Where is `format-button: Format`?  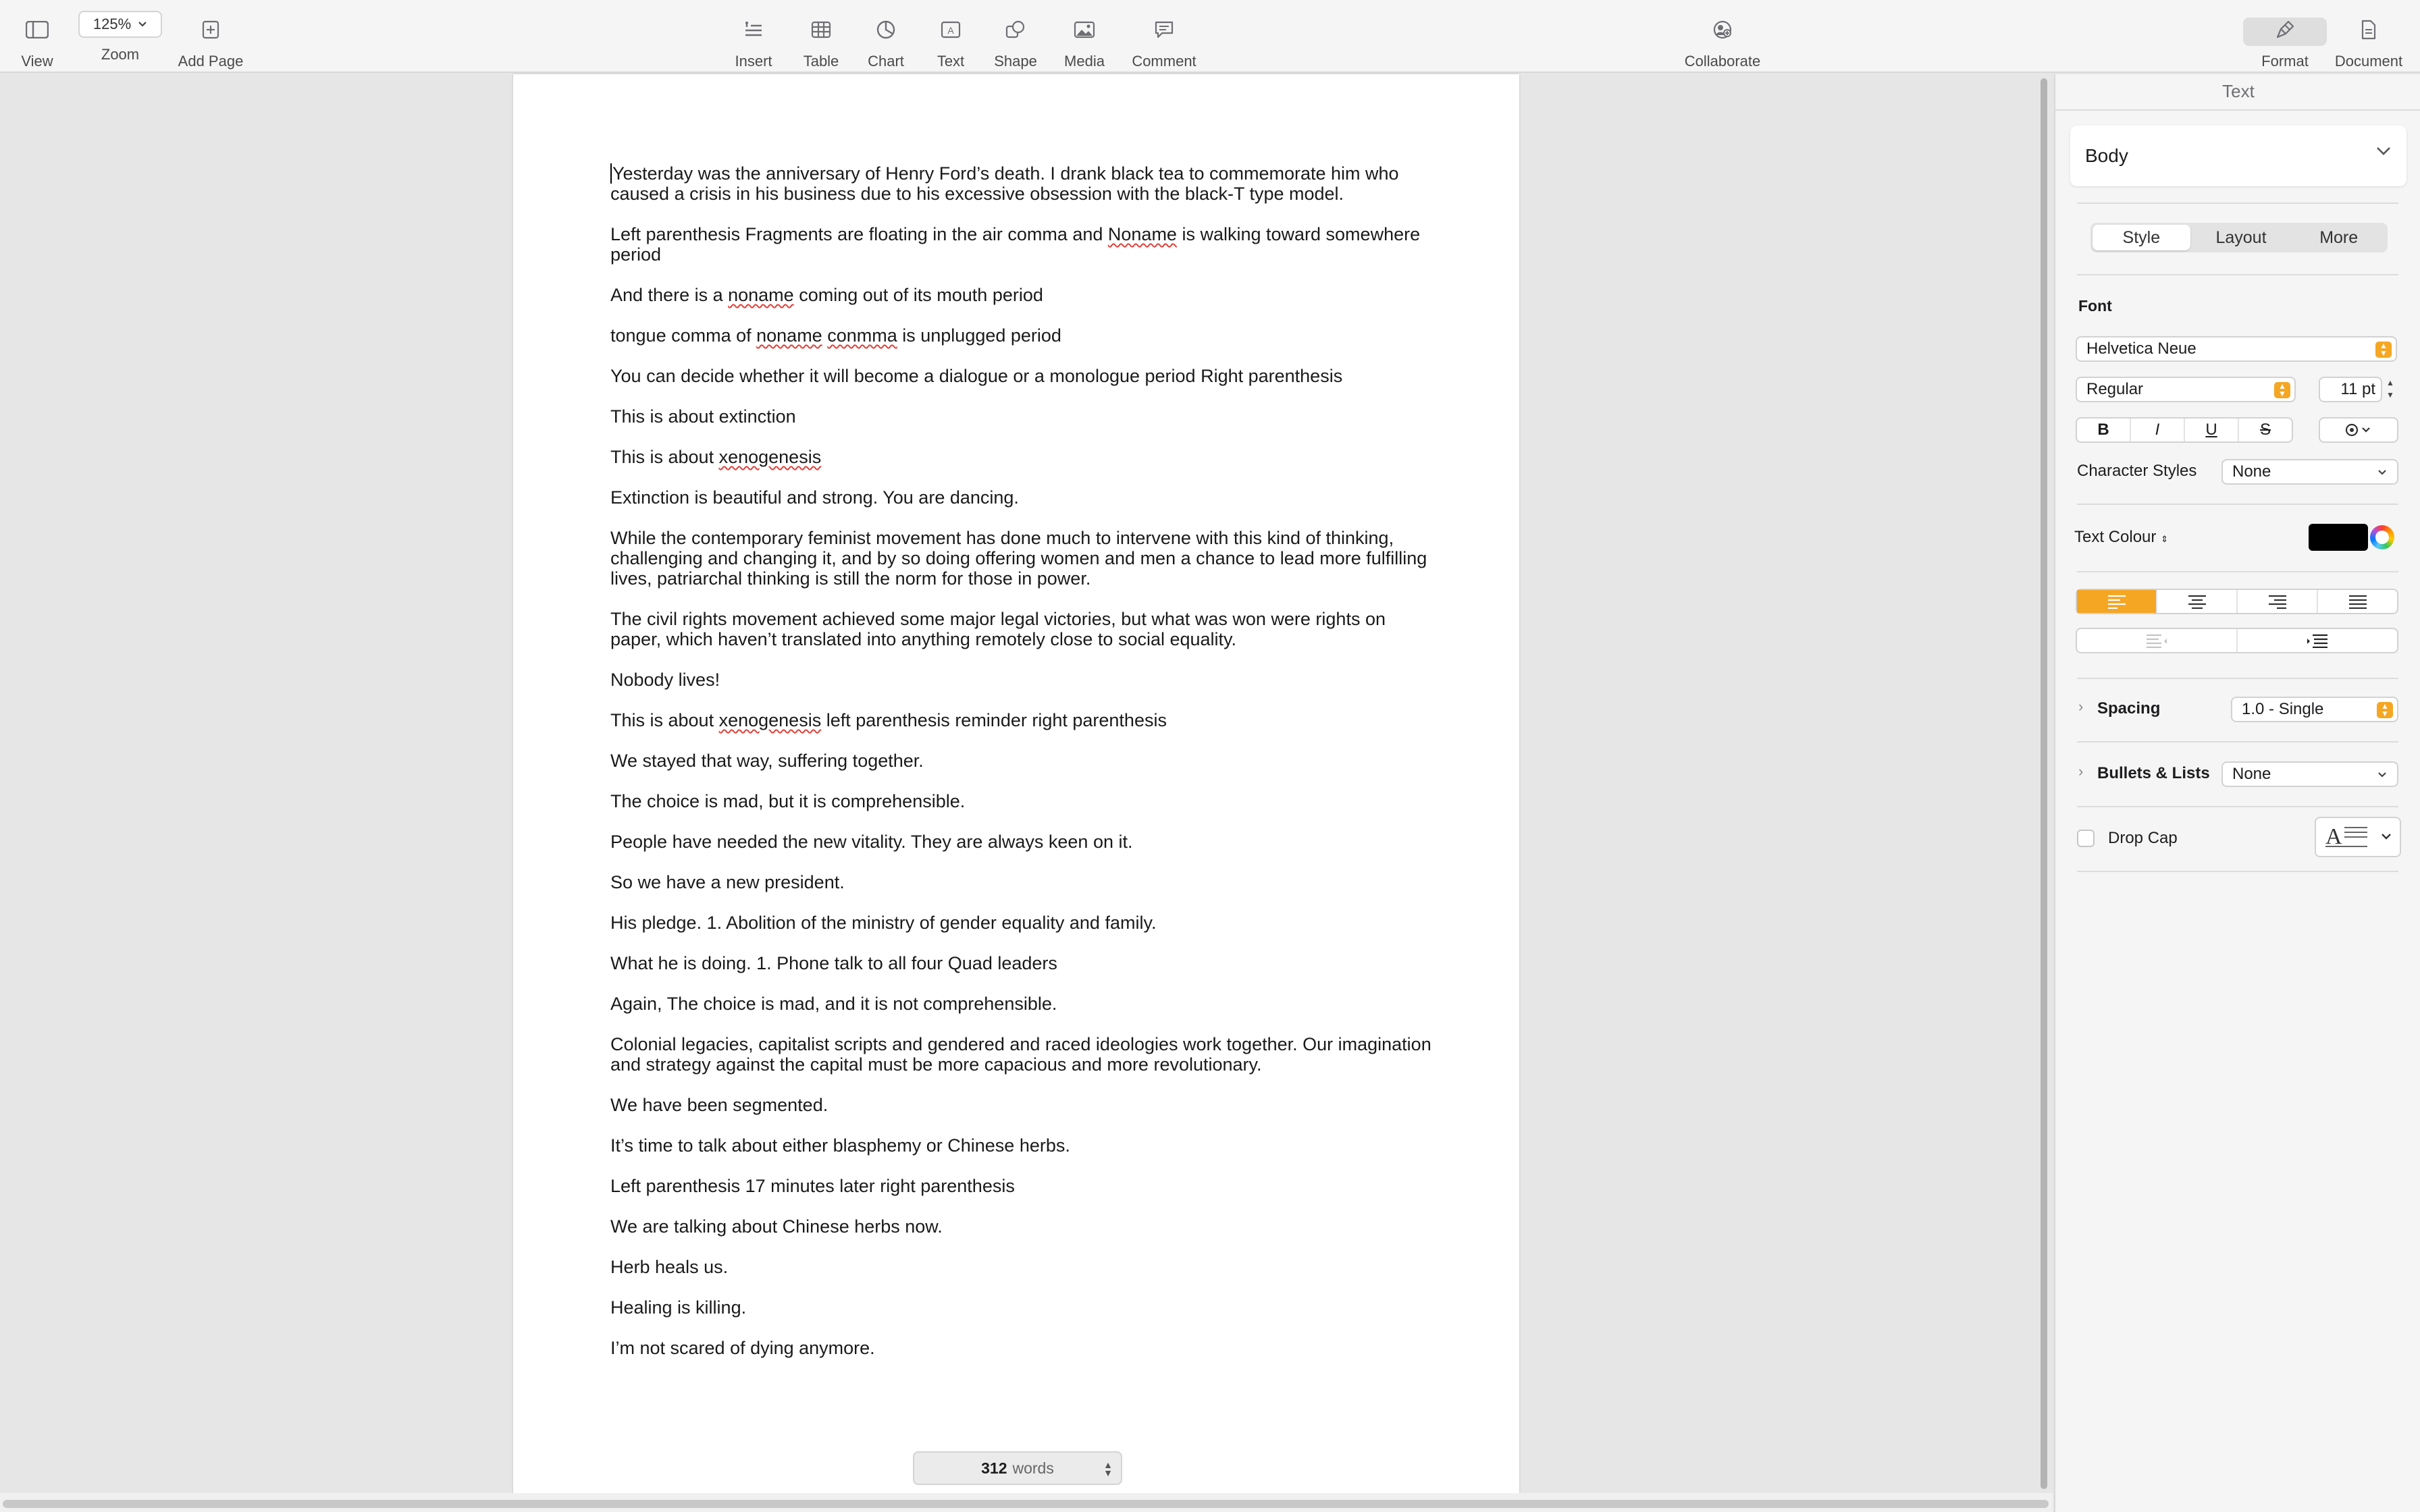 format-button: Format is located at coordinates (2285, 41).